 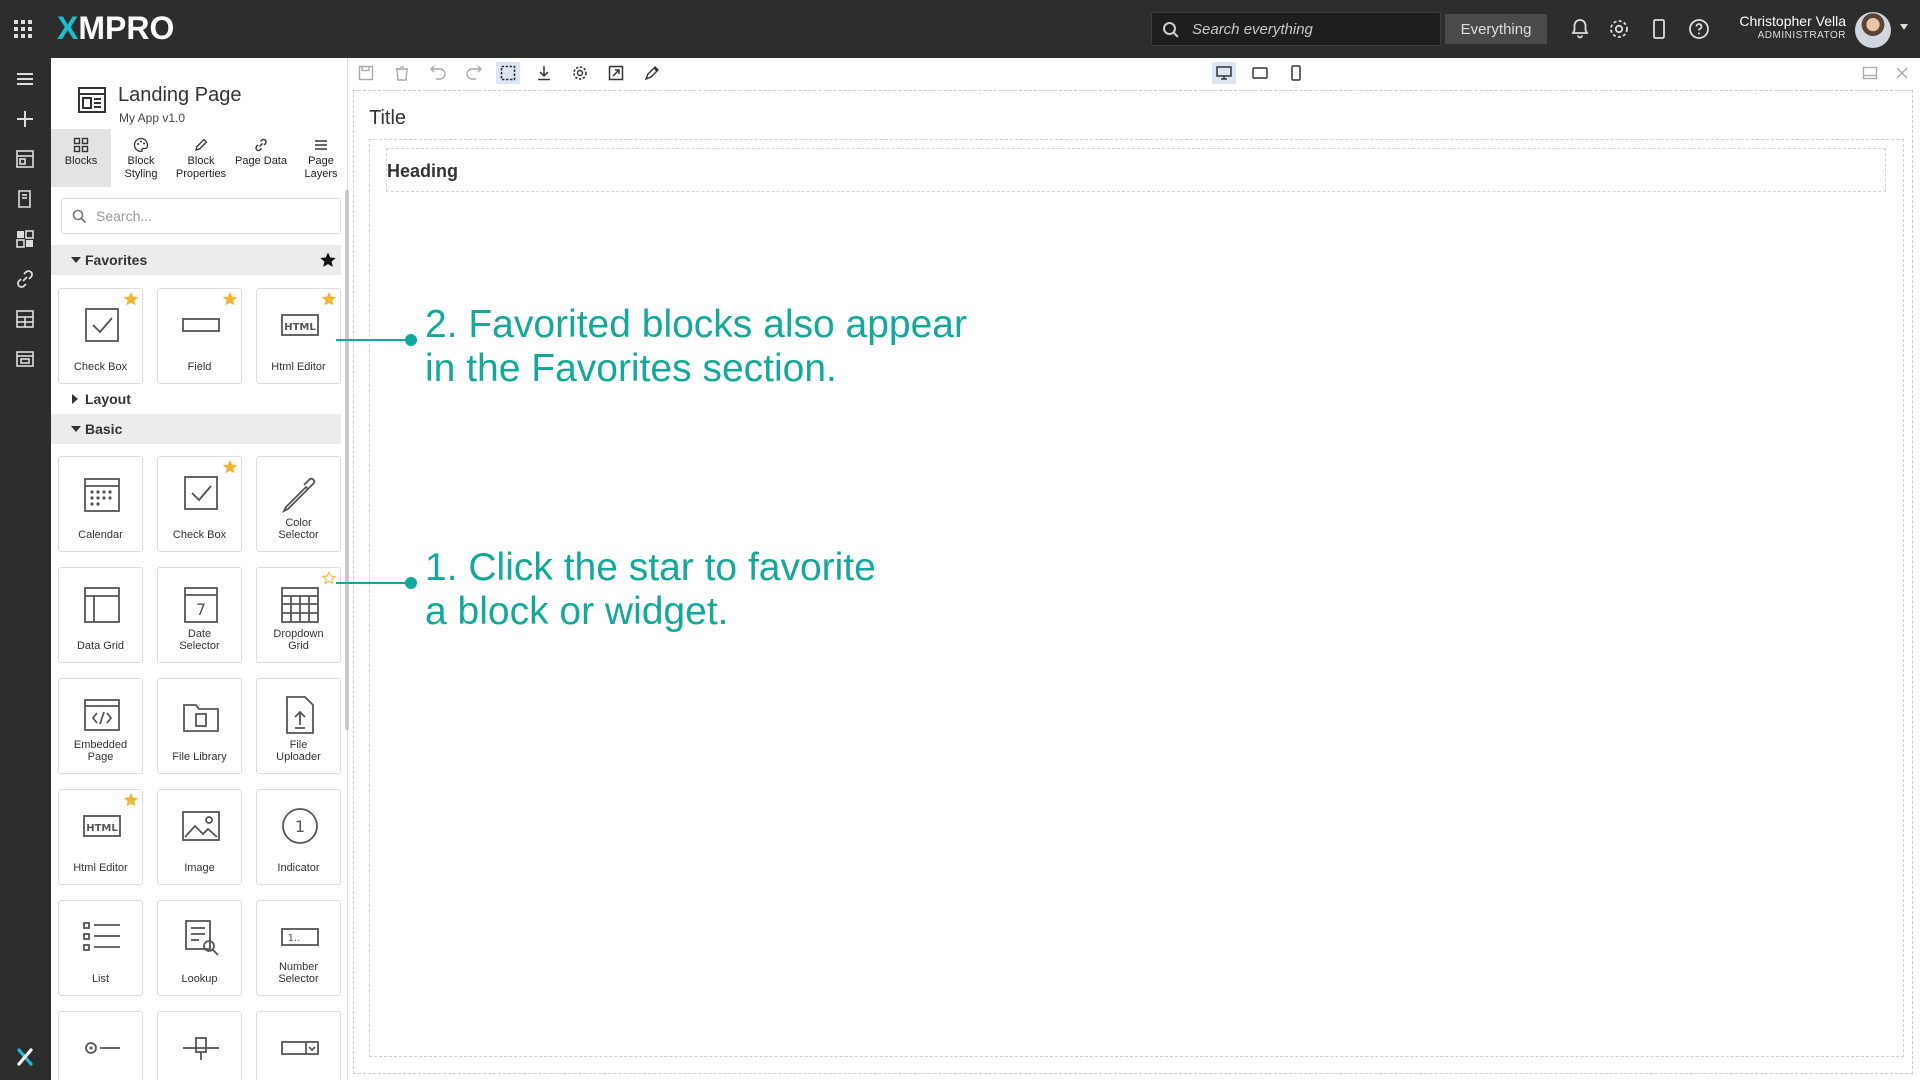 I want to click on chevron-down-icon, so click(x=1904, y=27).